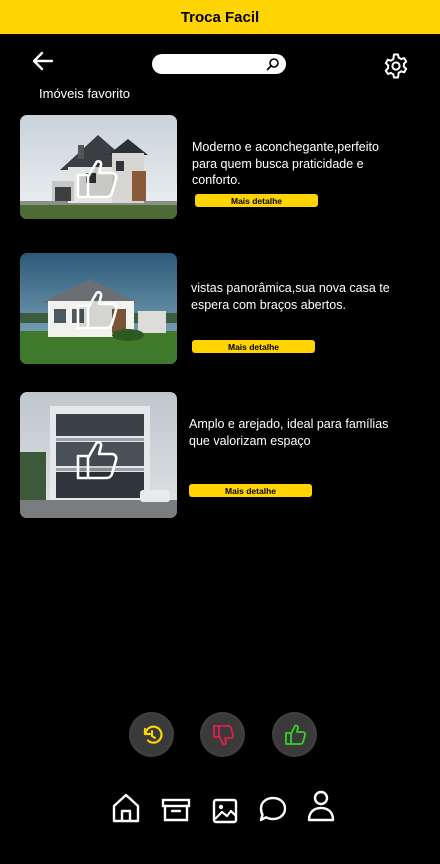  I want to click on undo-icon, so click(153, 734).